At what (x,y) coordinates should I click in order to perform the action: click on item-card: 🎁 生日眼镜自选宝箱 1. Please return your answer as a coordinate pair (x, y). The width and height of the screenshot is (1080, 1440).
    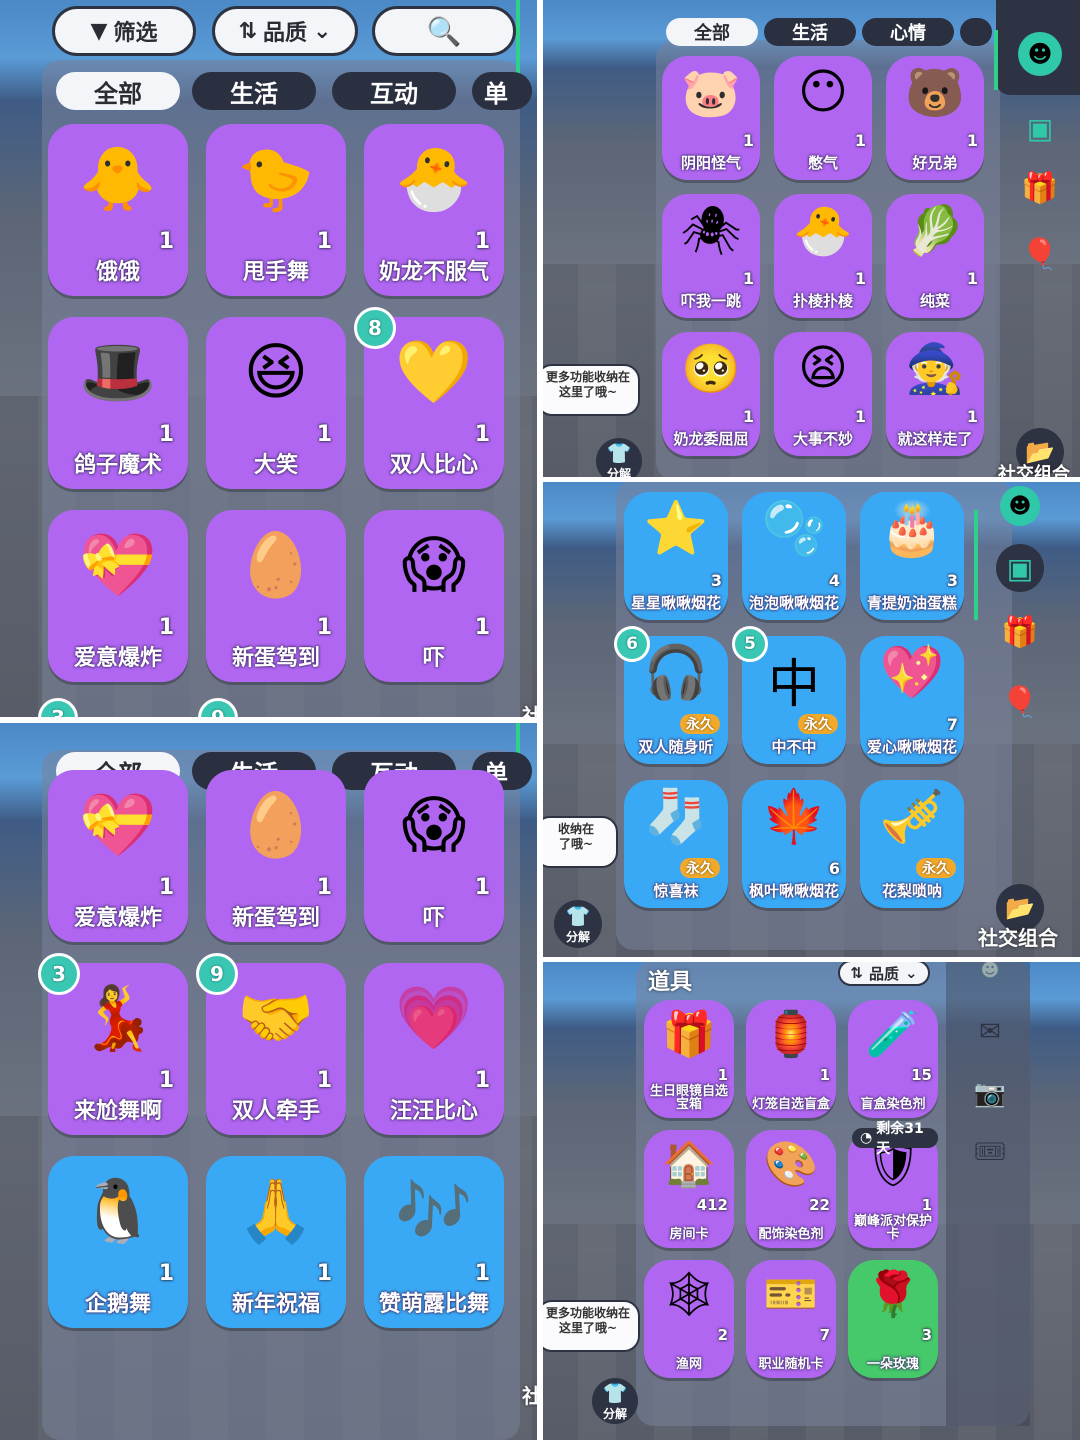
    Looking at the image, I should click on (689, 1059).